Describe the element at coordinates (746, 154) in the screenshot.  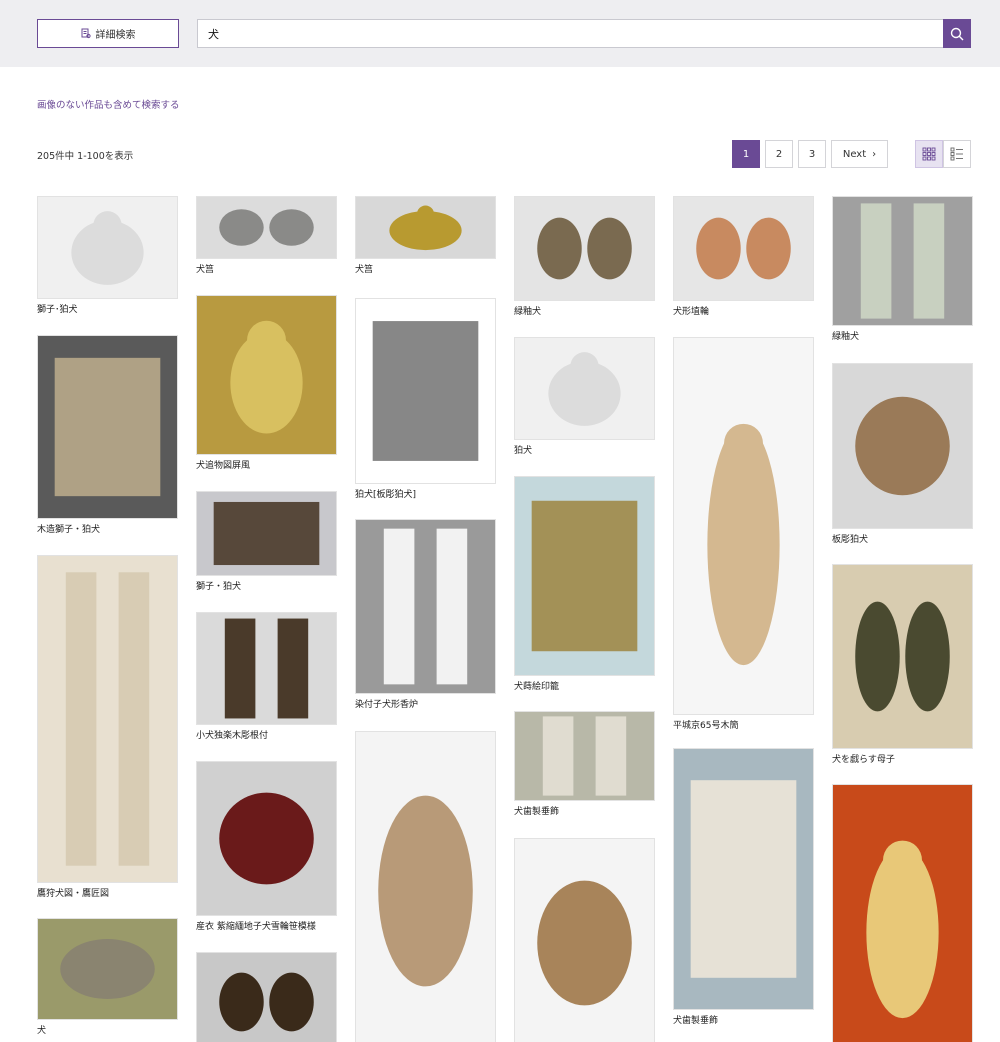
I see `page-1-button: 1` at that location.